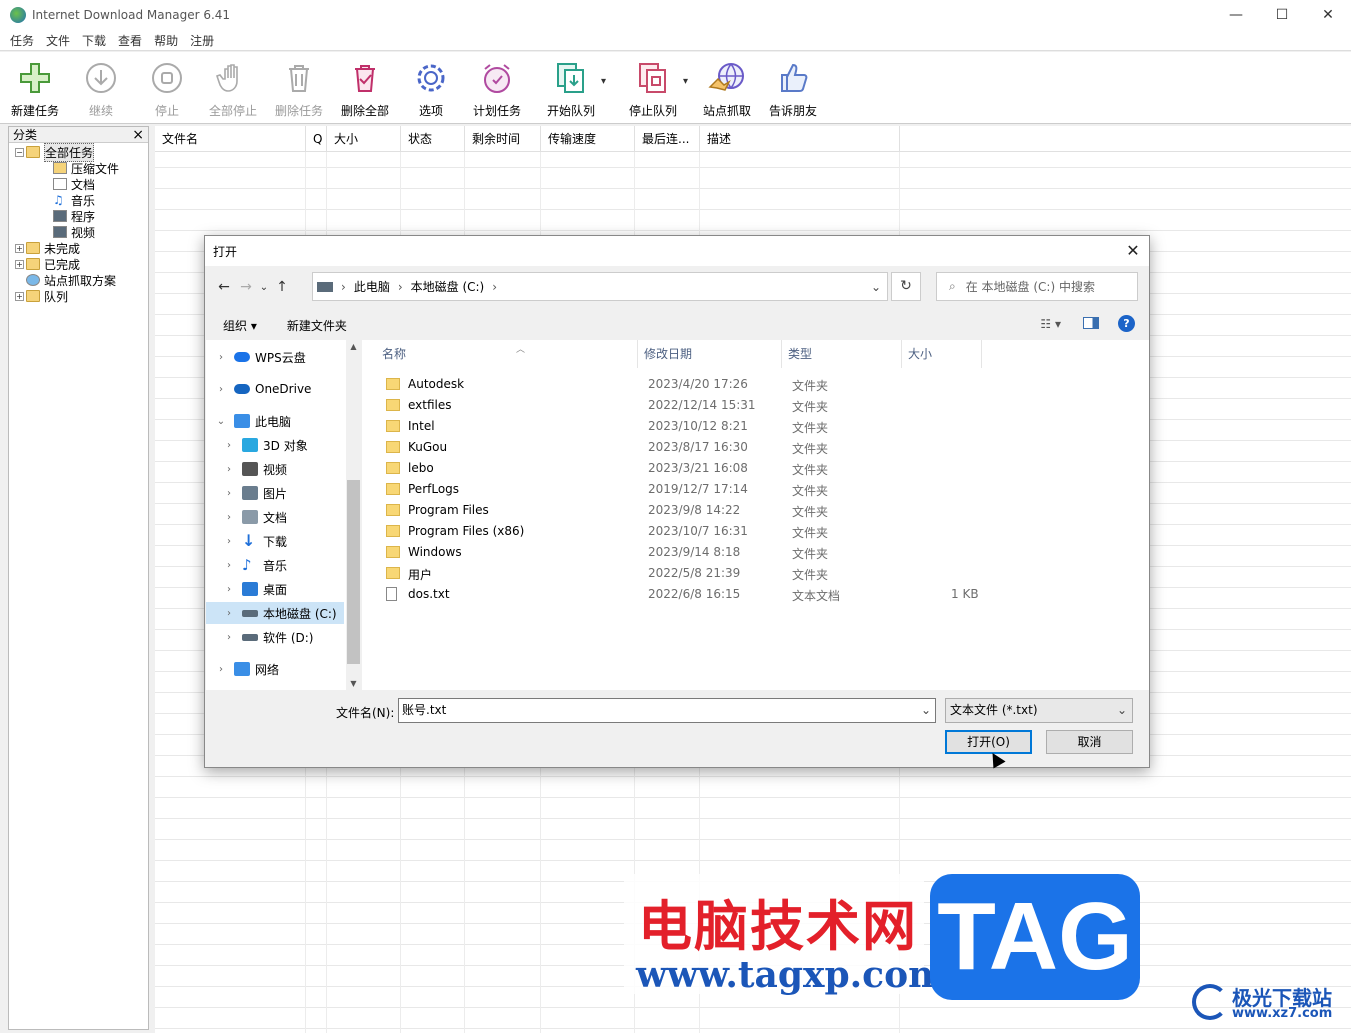 The height and width of the screenshot is (1033, 1351). Describe the element at coordinates (275, 637) in the screenshot. I see `nav-item: › 软件 (D:)` at that location.